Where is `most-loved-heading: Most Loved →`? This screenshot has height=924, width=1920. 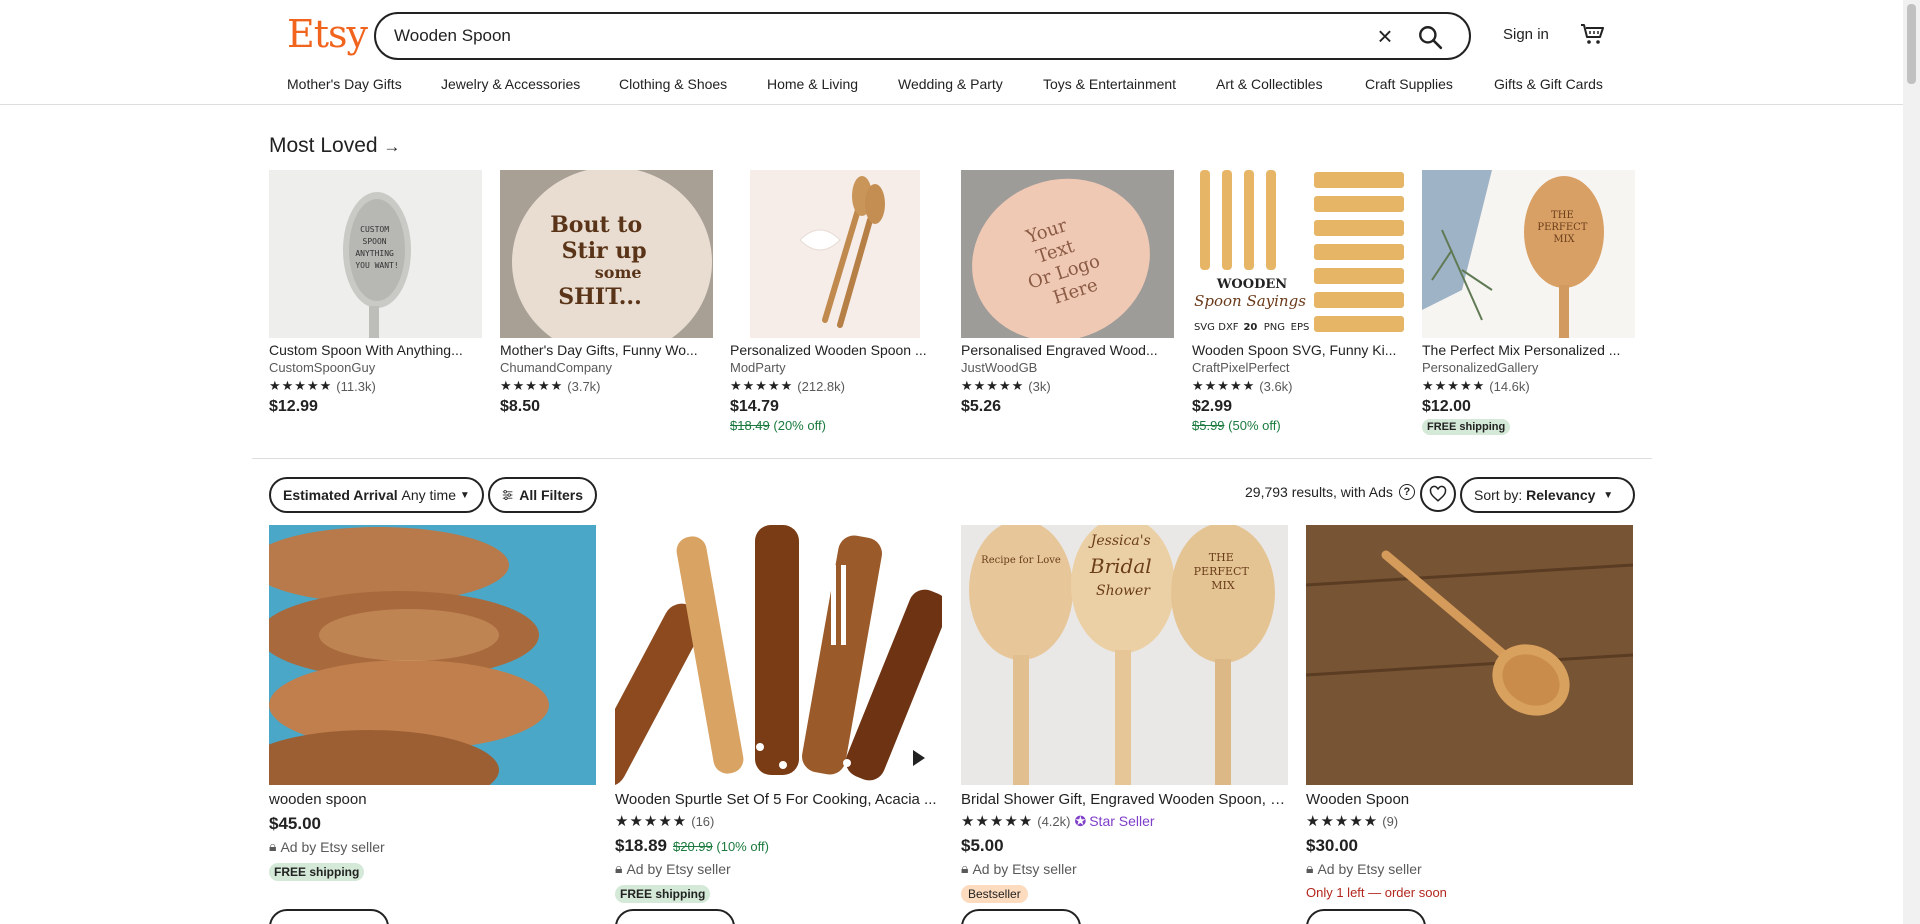 most-loved-heading: Most Loved → is located at coordinates (334, 146).